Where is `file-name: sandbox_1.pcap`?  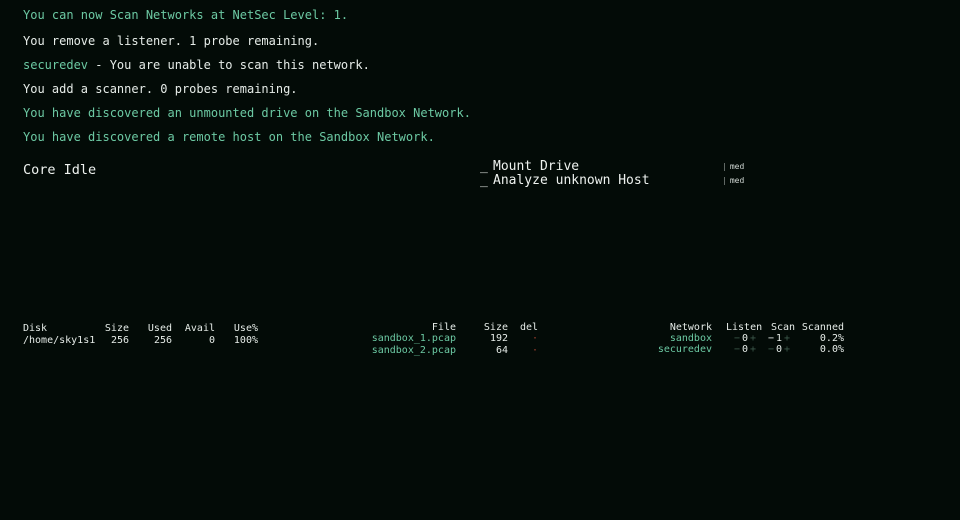
file-name: sandbox_1.pcap is located at coordinates (408, 338).